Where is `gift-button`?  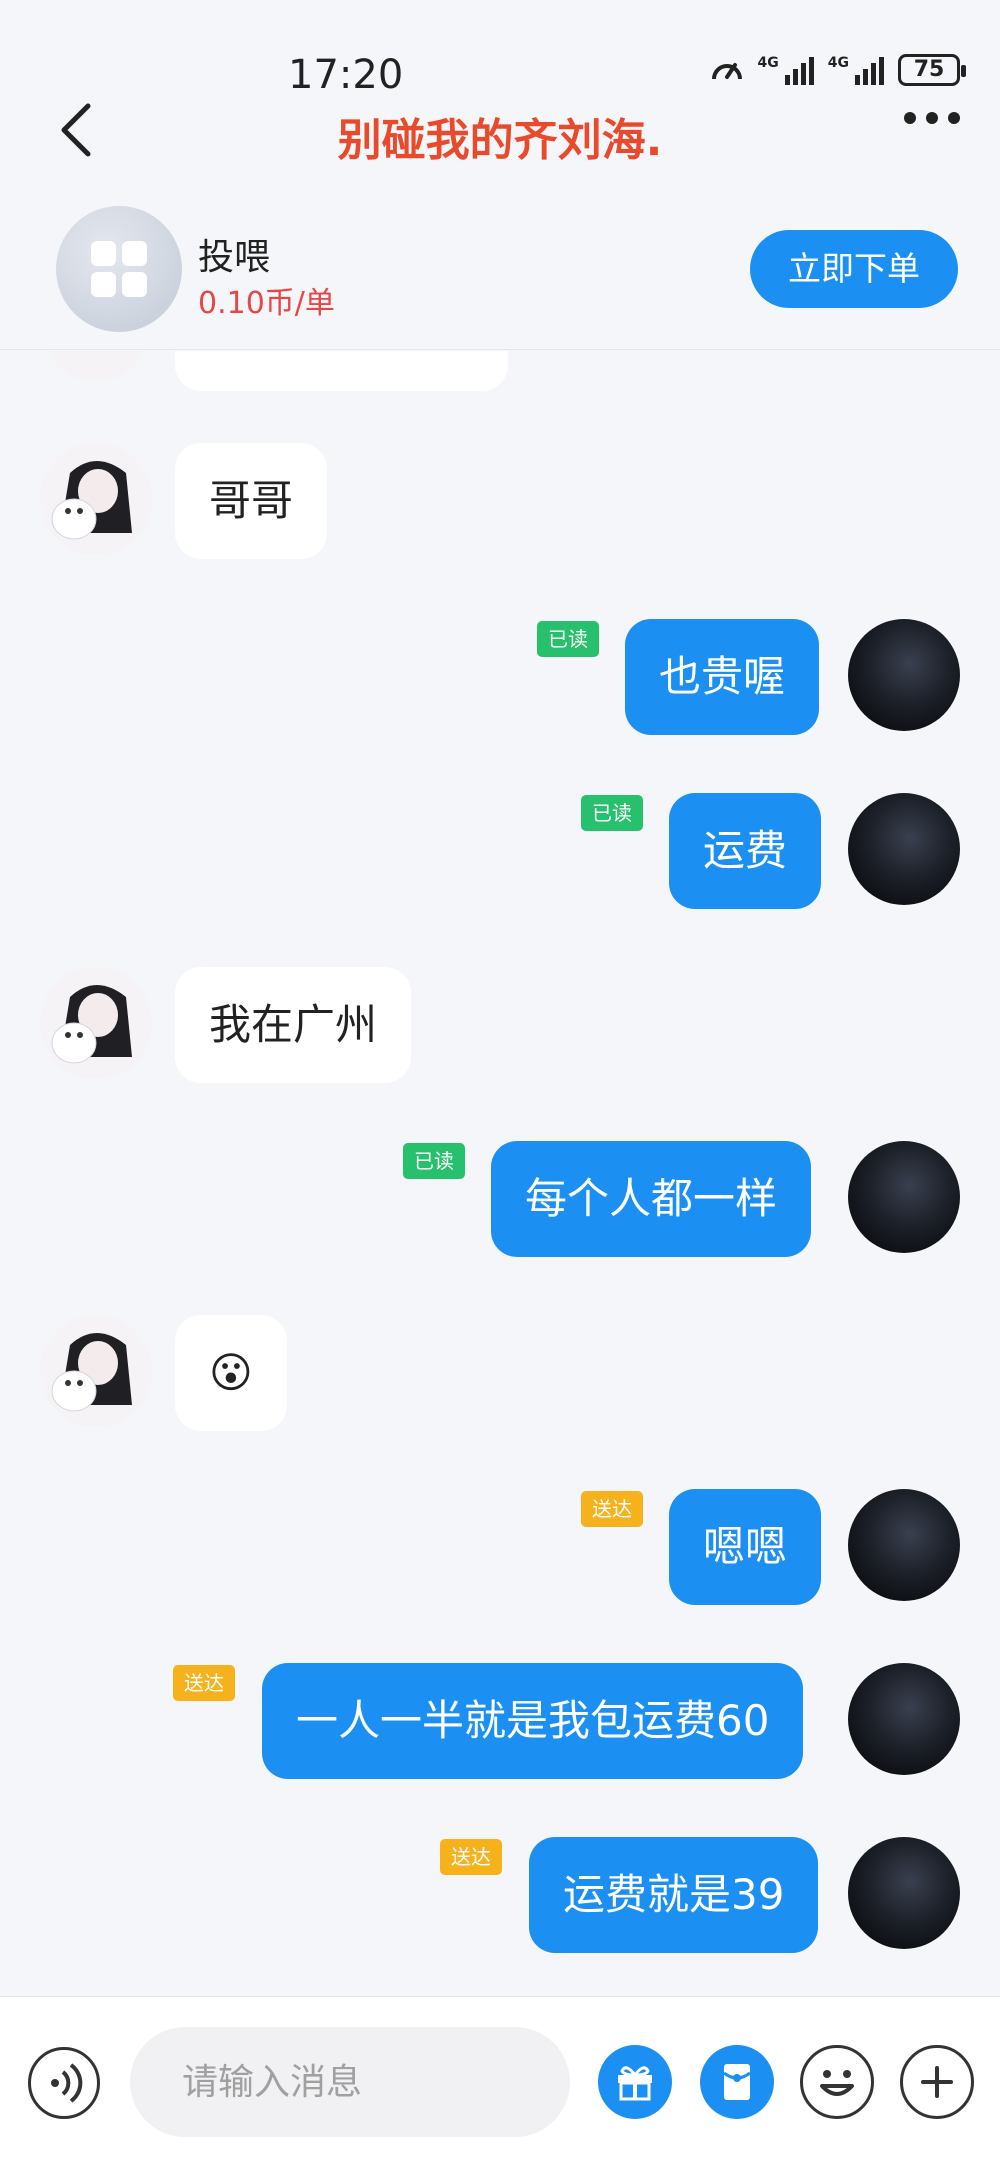 gift-button is located at coordinates (635, 2082).